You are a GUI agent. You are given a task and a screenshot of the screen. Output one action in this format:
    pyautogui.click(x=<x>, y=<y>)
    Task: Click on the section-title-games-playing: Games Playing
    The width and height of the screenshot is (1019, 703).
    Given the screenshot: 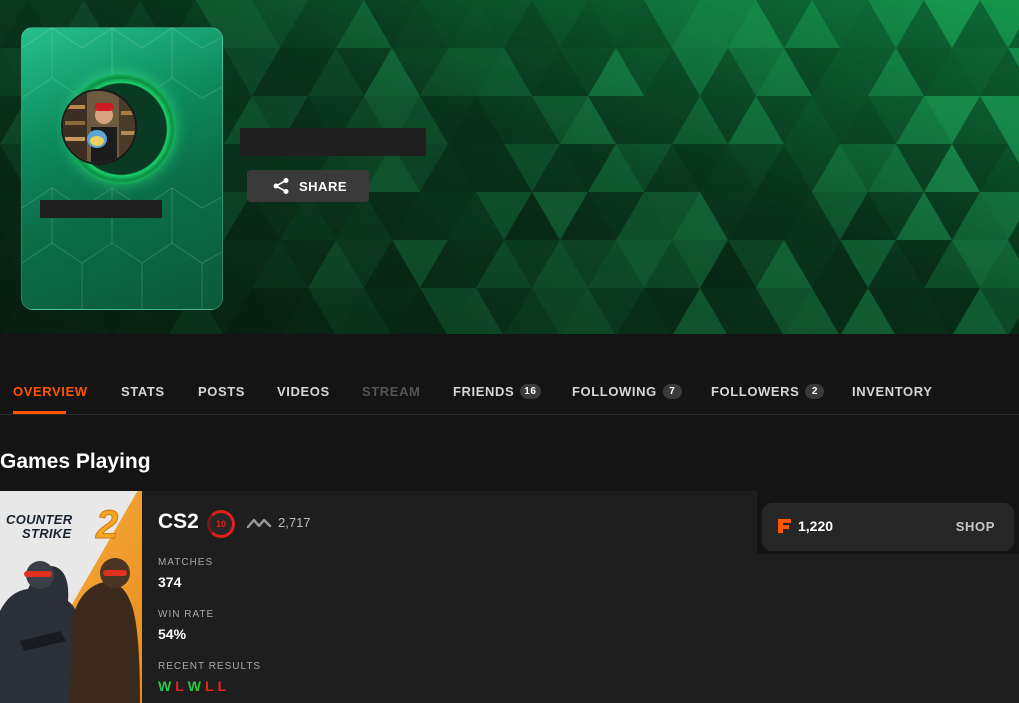 What is the action you would take?
    pyautogui.click(x=75, y=461)
    